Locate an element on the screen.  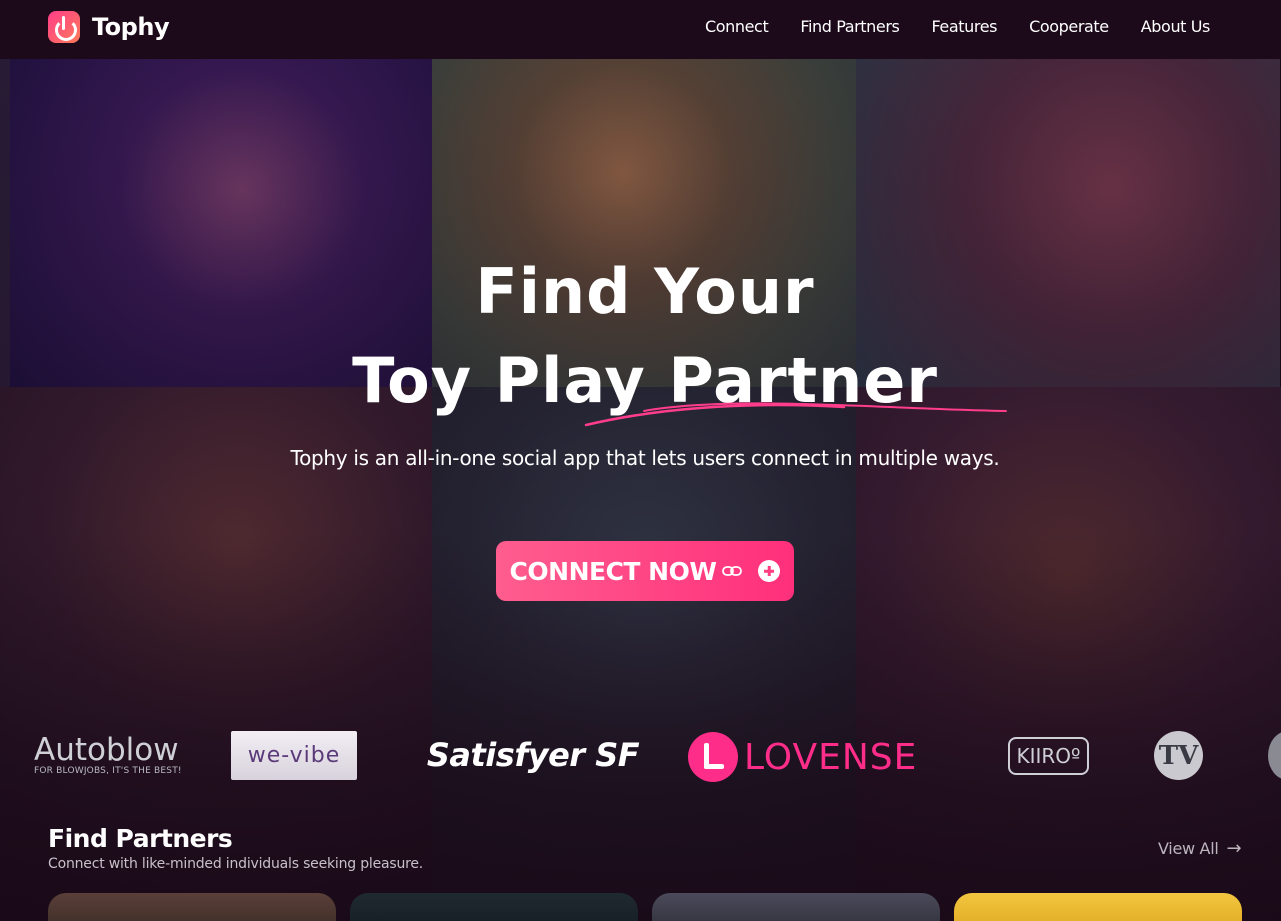
nav-connect: Connect is located at coordinates (737, 26).